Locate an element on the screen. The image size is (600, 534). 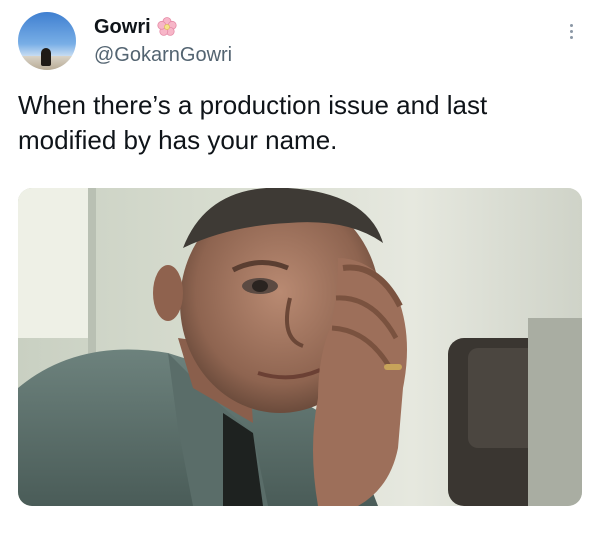
author-name-row: Gowri is located at coordinates (136, 27).